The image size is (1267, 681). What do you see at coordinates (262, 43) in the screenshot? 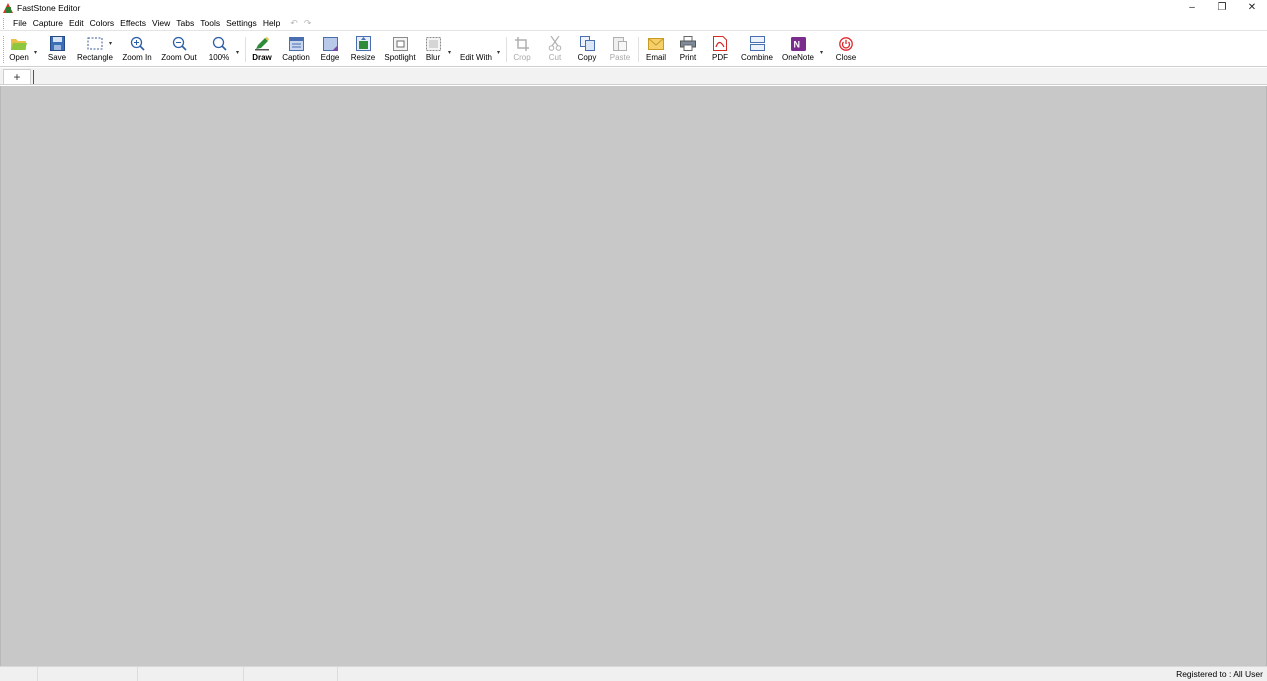
I see `draw-pencil-icon` at bounding box center [262, 43].